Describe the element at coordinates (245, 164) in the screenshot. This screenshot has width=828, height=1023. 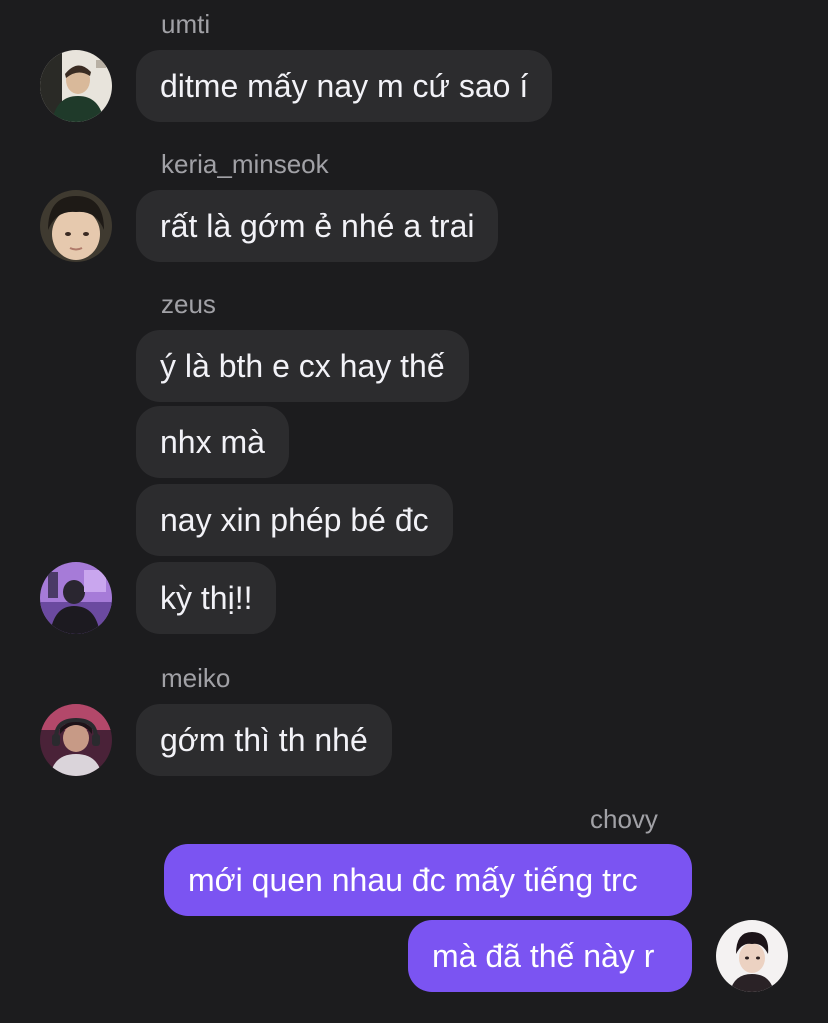
I see `sender-name-keria-minseok: keria_minseok` at that location.